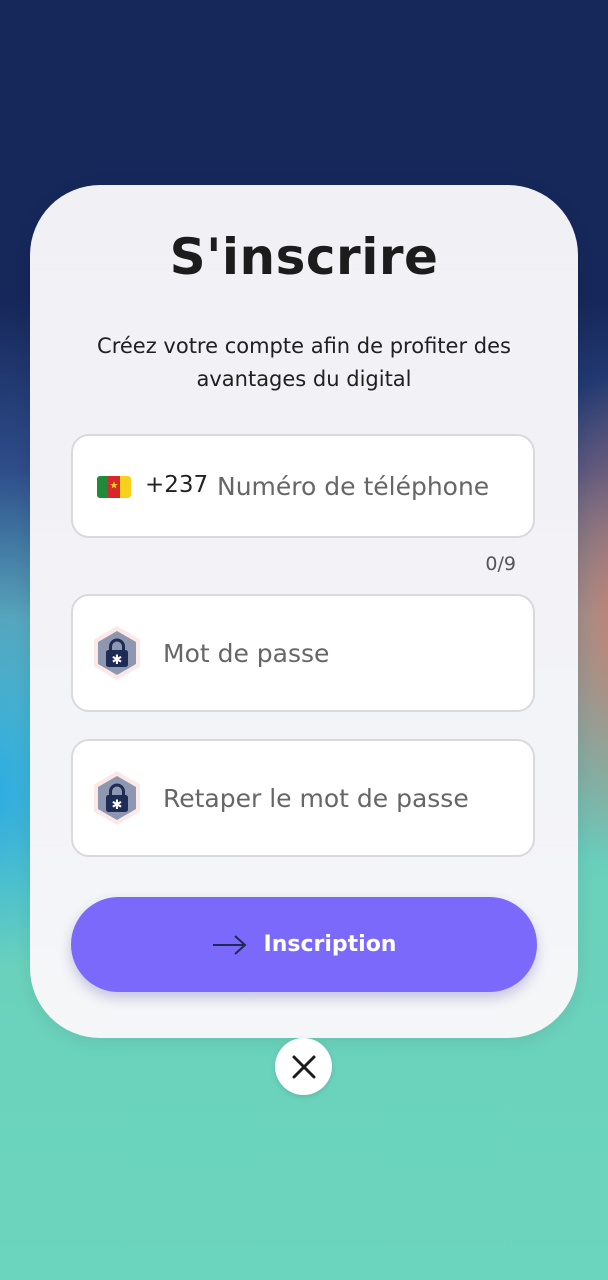 The width and height of the screenshot is (608, 1280). I want to click on signup-button: Inscription, so click(304, 944).